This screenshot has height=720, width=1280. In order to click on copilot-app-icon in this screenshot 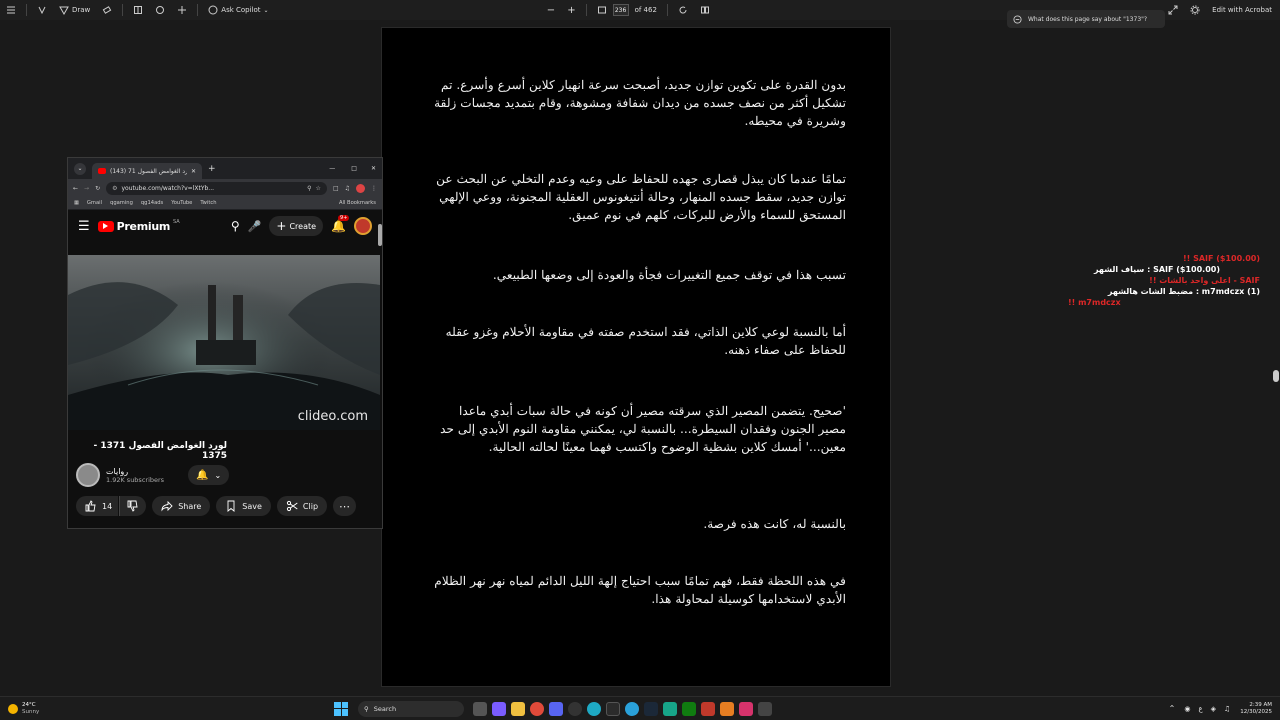, I will do `click(498, 708)`.